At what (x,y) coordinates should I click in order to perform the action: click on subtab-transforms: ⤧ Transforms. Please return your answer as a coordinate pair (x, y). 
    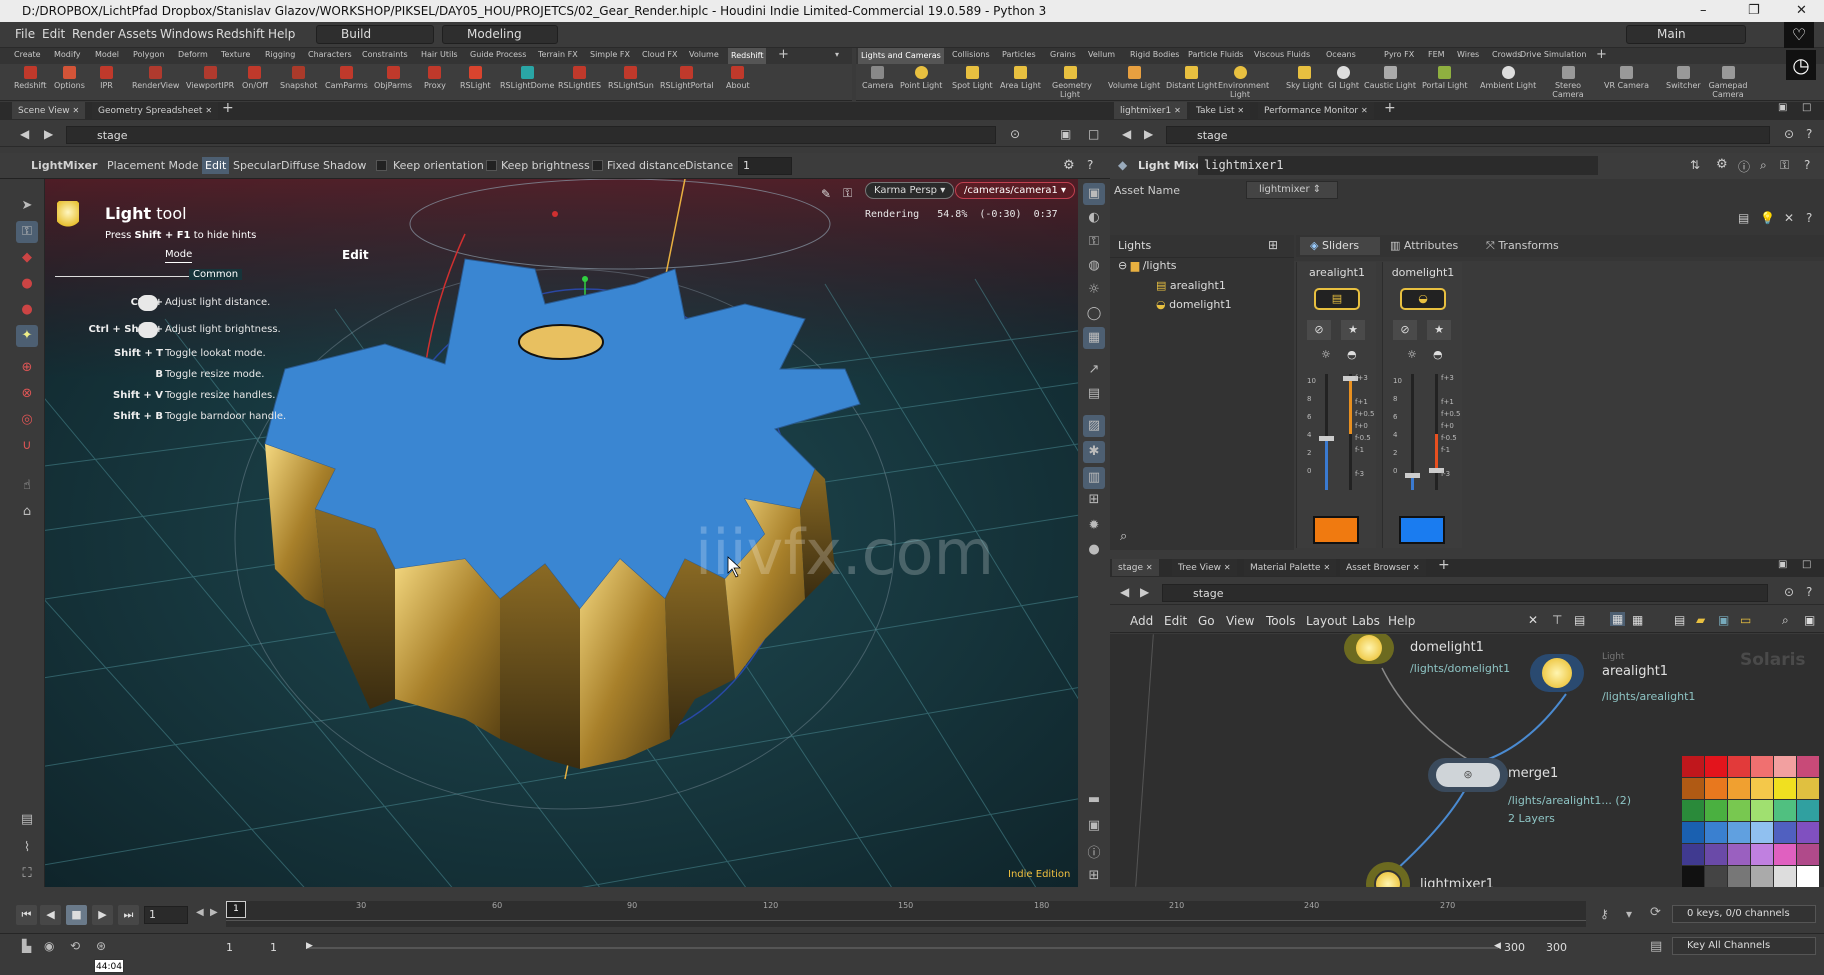
    Looking at the image, I should click on (1526, 246).